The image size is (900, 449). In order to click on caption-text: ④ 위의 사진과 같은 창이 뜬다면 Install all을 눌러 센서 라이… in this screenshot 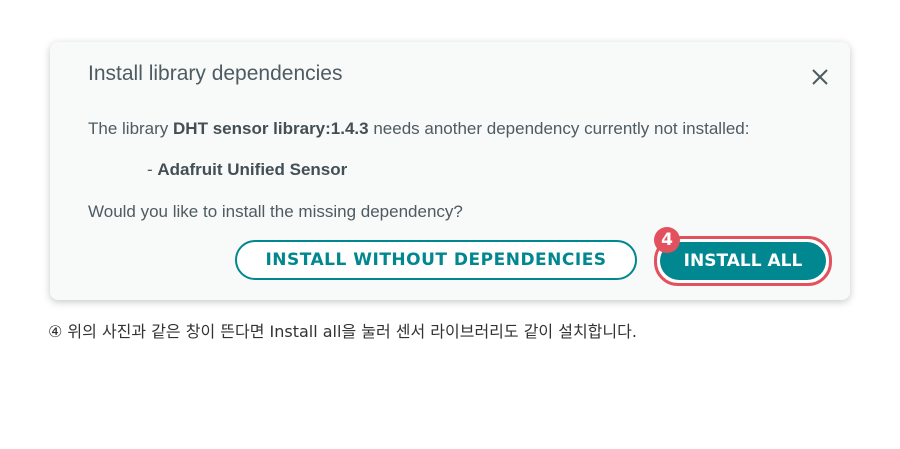, I will do `click(342, 331)`.